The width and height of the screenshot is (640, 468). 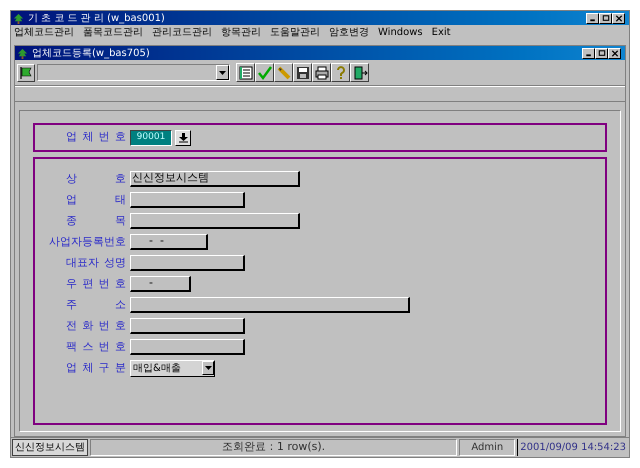 I want to click on menu-item: 품목코드관리, so click(x=113, y=32).